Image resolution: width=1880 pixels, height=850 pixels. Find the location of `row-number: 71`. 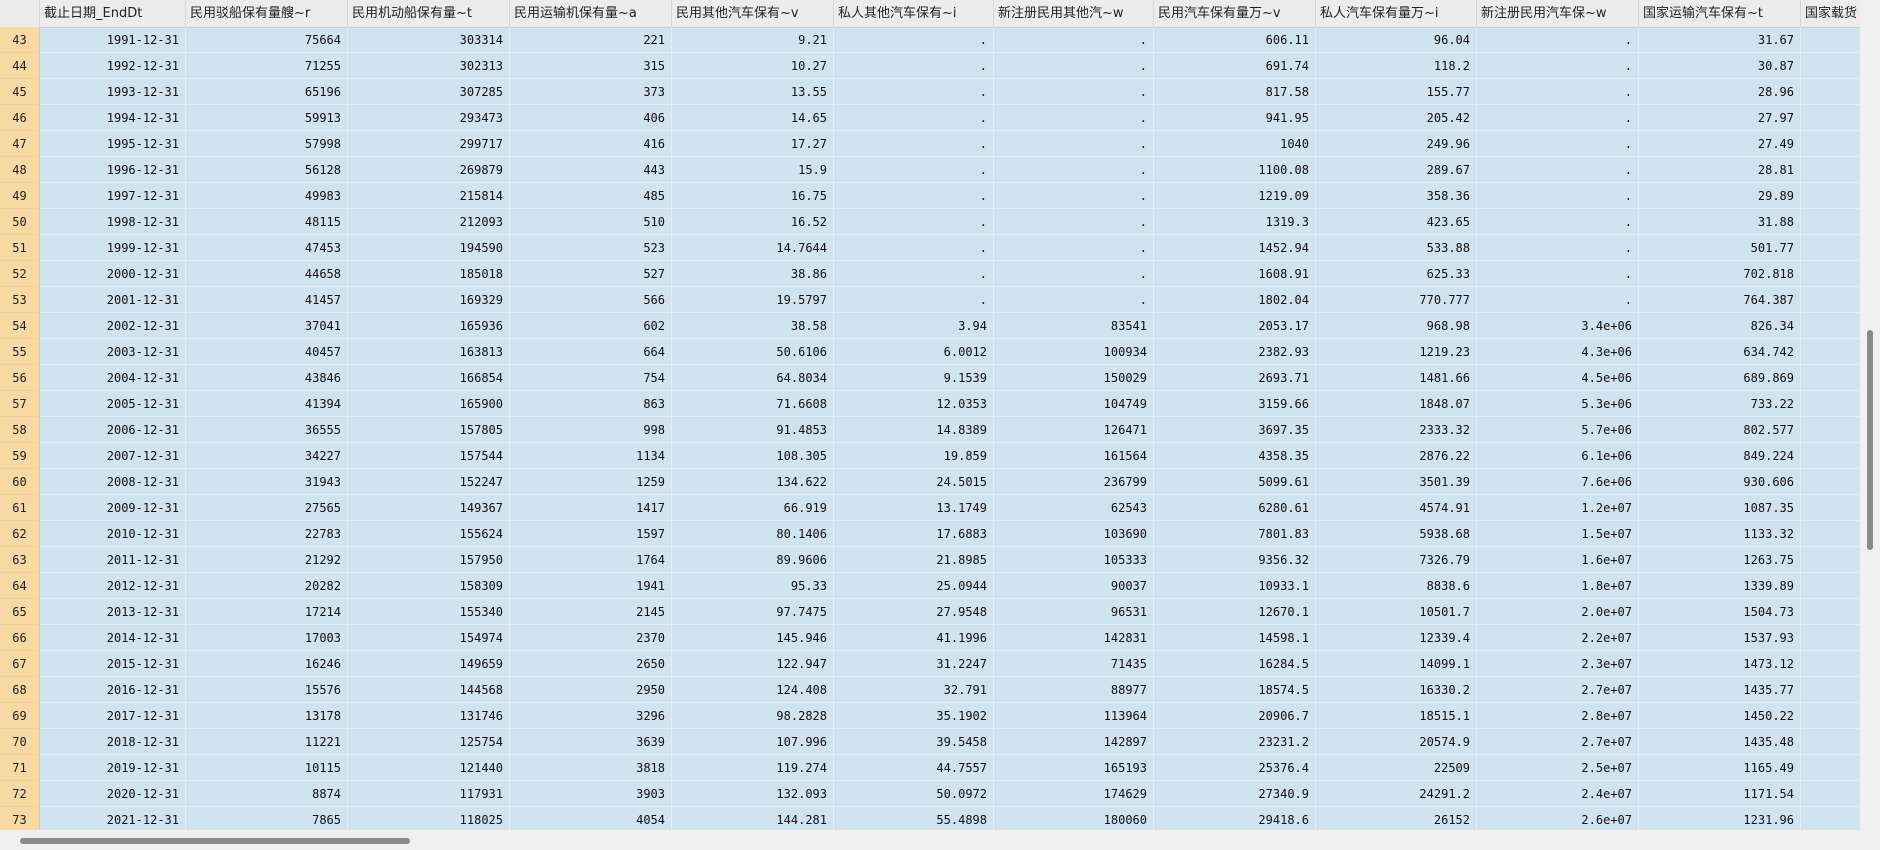

row-number: 71 is located at coordinates (20, 768).